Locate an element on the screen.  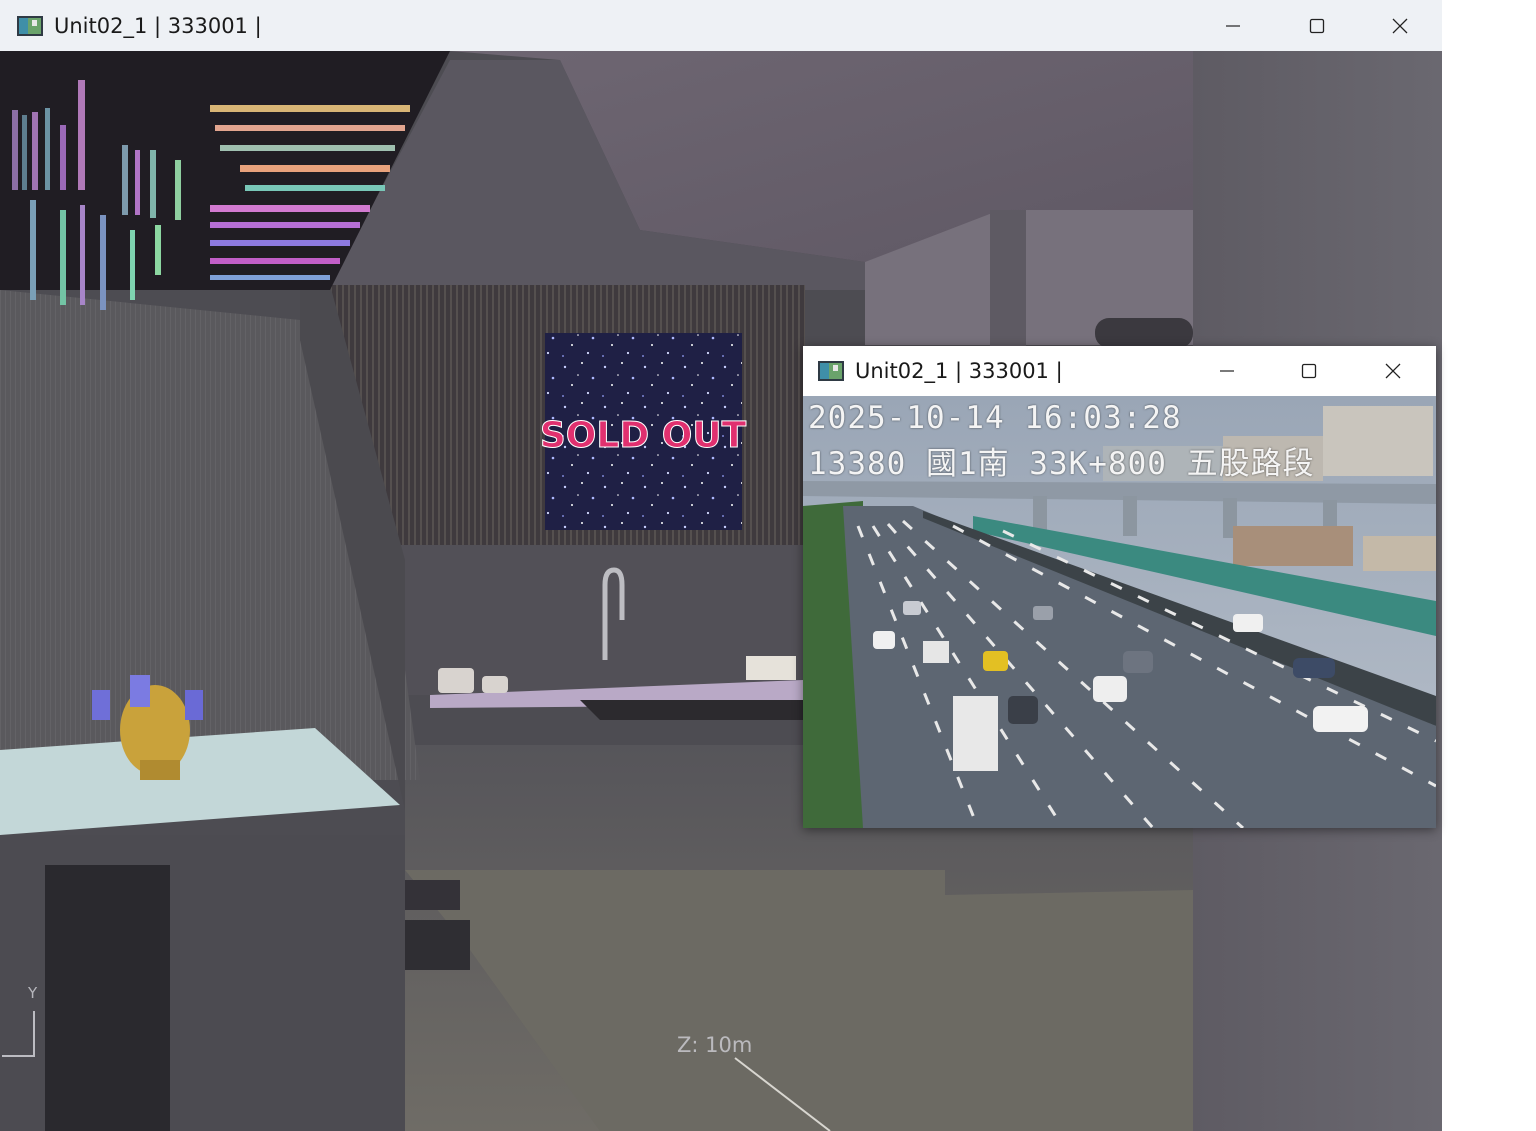
camera-titlebar: Unit02_1 | 333001 | is located at coordinates (1119, 371).